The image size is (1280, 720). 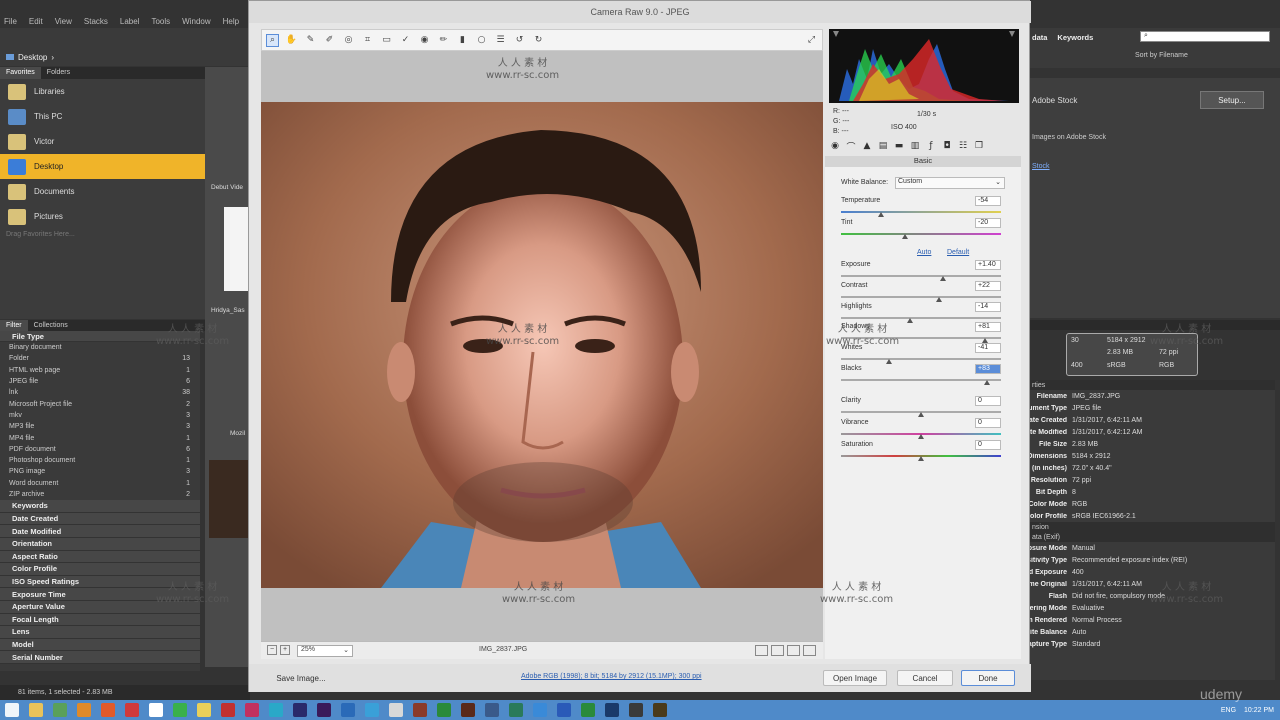 What do you see at coordinates (324, 710) in the screenshot?
I see `premiere-icon` at bounding box center [324, 710].